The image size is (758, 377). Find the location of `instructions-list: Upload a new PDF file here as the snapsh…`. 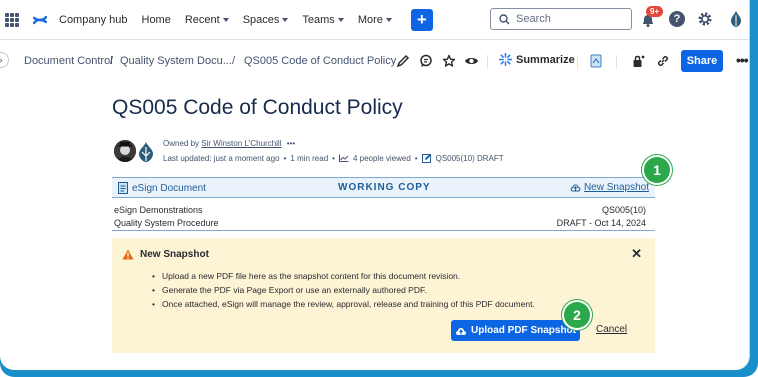

instructions-list: Upload a new PDF file here as the snapsh… is located at coordinates (343, 290).